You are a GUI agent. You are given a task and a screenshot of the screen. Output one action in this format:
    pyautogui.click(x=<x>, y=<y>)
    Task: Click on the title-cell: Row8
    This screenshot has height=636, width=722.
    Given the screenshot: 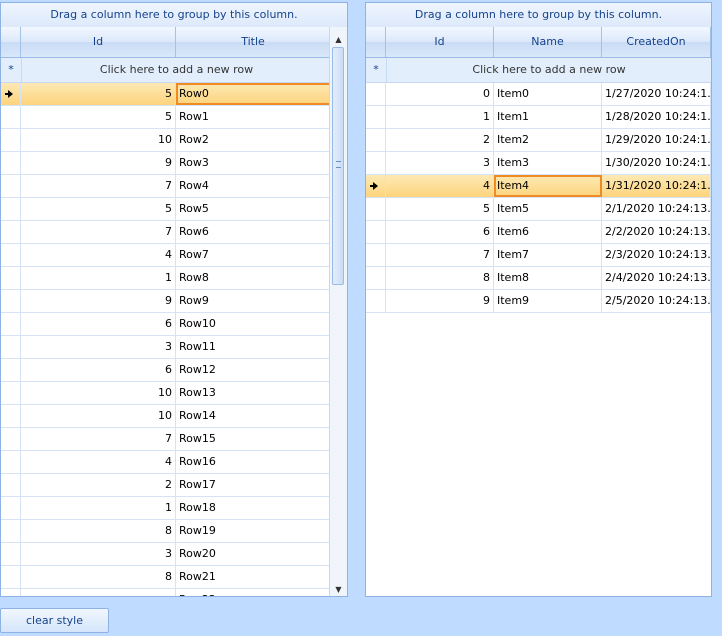 What is the action you would take?
    pyautogui.click(x=253, y=278)
    